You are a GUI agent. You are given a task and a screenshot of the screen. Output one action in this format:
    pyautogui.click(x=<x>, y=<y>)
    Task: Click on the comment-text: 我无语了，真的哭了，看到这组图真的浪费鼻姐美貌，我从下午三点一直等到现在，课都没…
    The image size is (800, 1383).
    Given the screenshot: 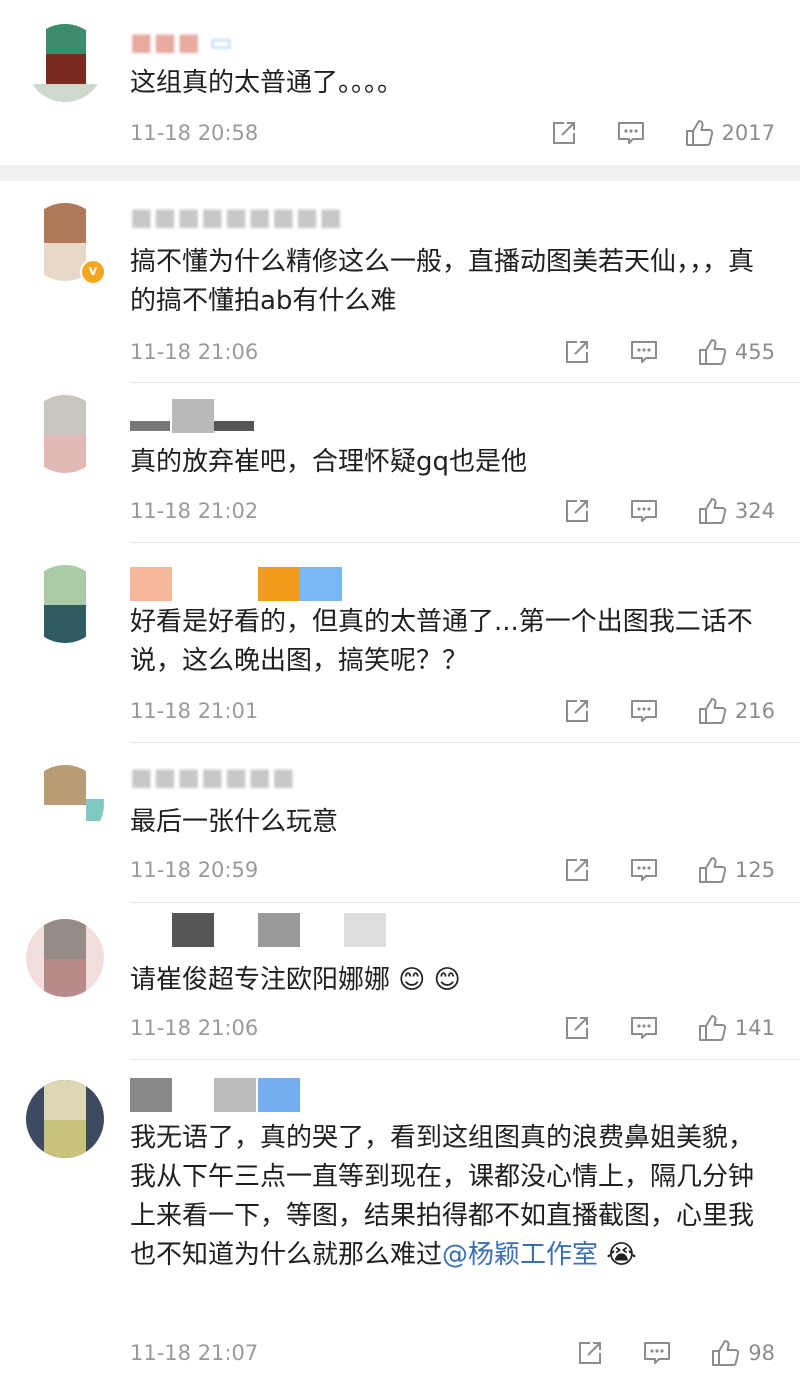 What is the action you would take?
    pyautogui.click(x=450, y=1197)
    